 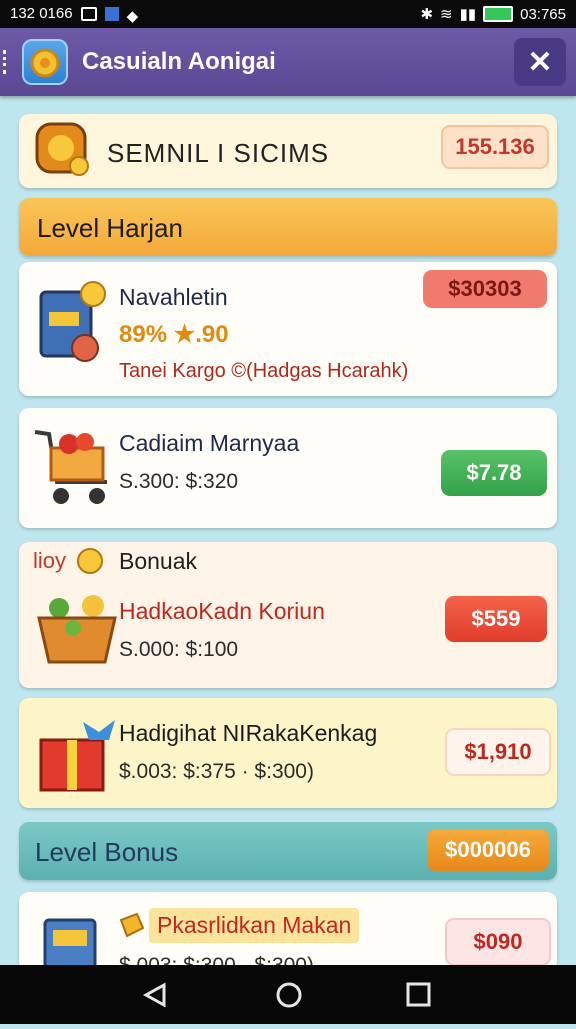 I want to click on back-icon, so click(x=154, y=995).